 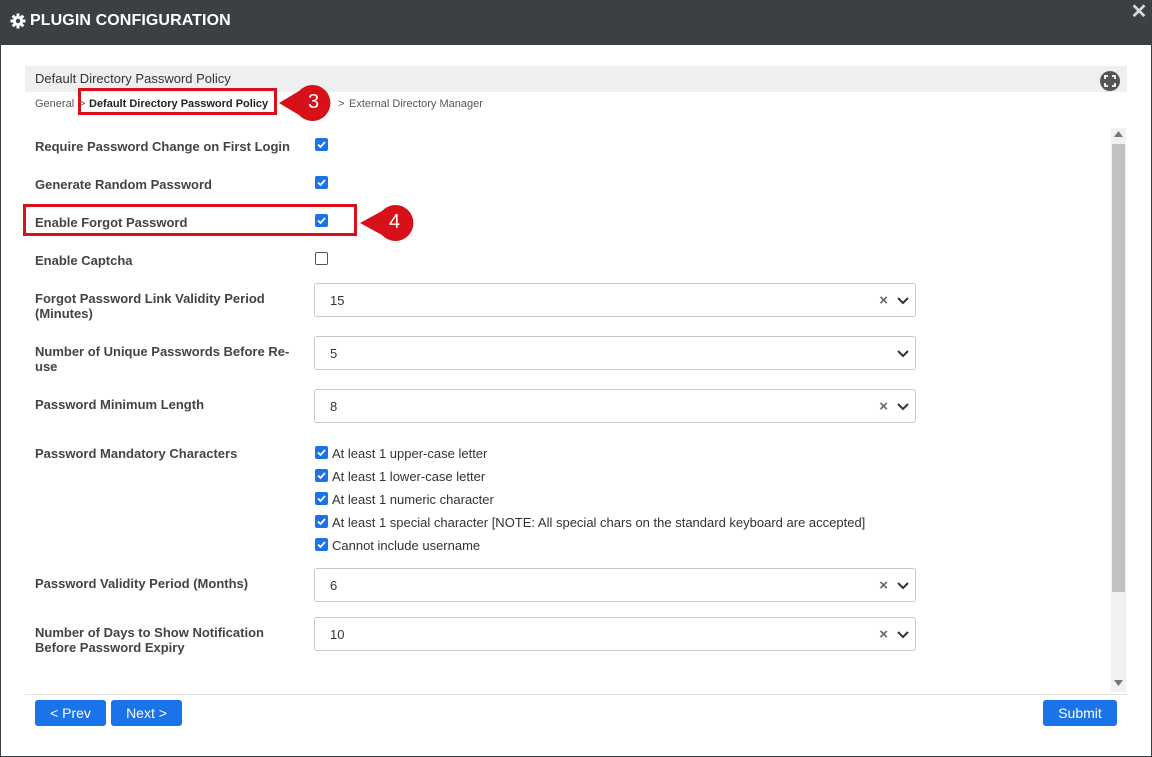 I want to click on captcha-label: Enable Captcha, so click(x=84, y=260).